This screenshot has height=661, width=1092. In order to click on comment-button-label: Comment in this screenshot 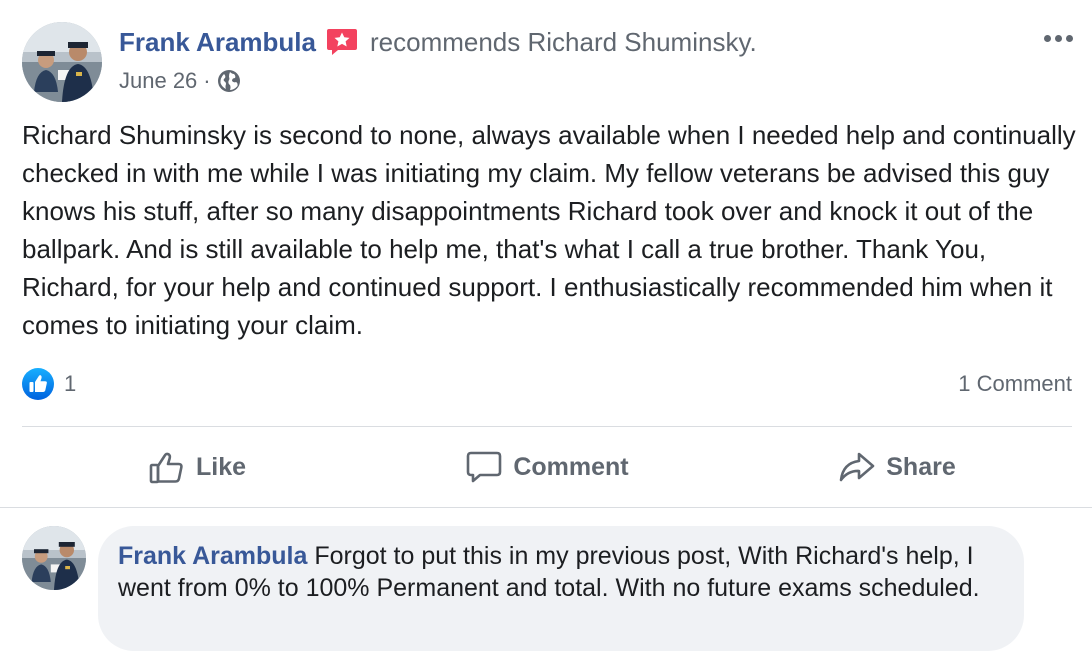, I will do `click(571, 466)`.